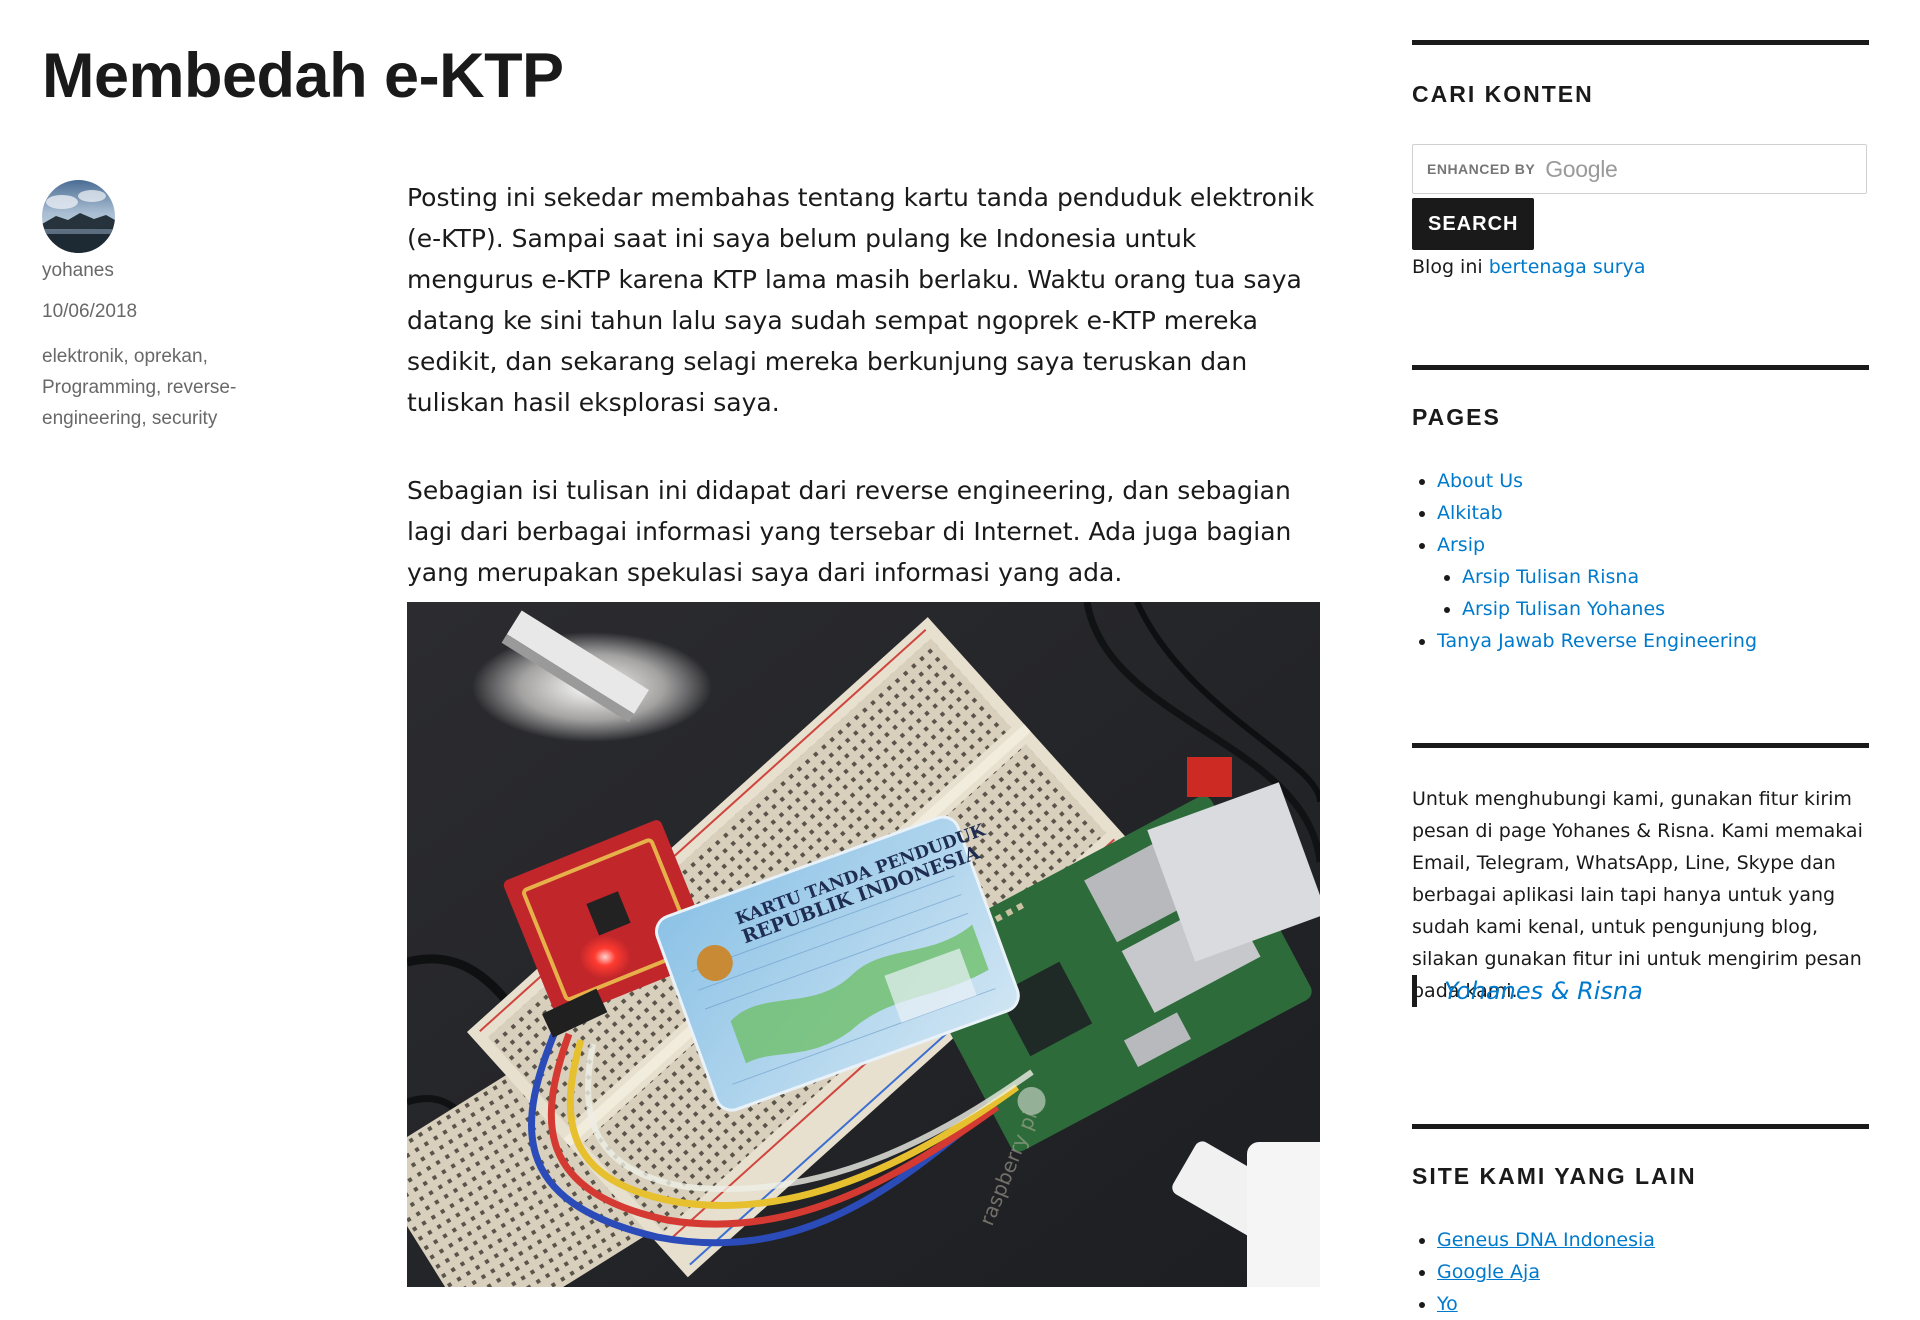 This screenshot has width=1920, height=1320. What do you see at coordinates (1481, 169) in the screenshot?
I see `enhanced-by-label: ENHANCED BY` at bounding box center [1481, 169].